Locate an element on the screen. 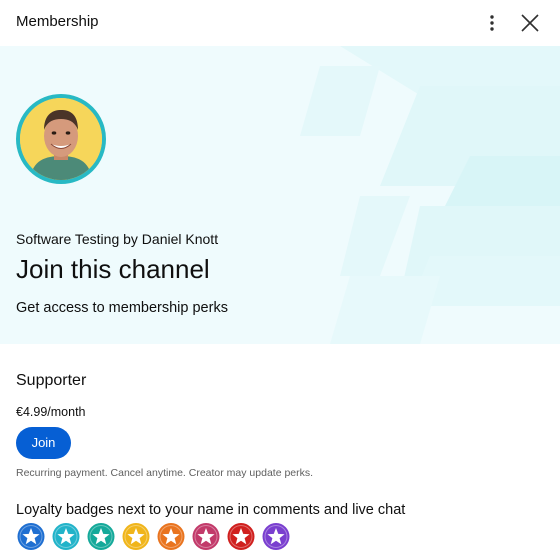 Image resolution: width=560 pixels, height=560 pixels. badge-purple-star-icon is located at coordinates (276, 536).